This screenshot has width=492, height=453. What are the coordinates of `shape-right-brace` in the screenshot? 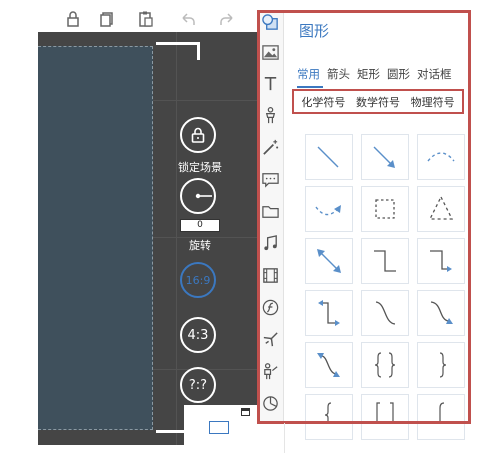 It's located at (441, 365).